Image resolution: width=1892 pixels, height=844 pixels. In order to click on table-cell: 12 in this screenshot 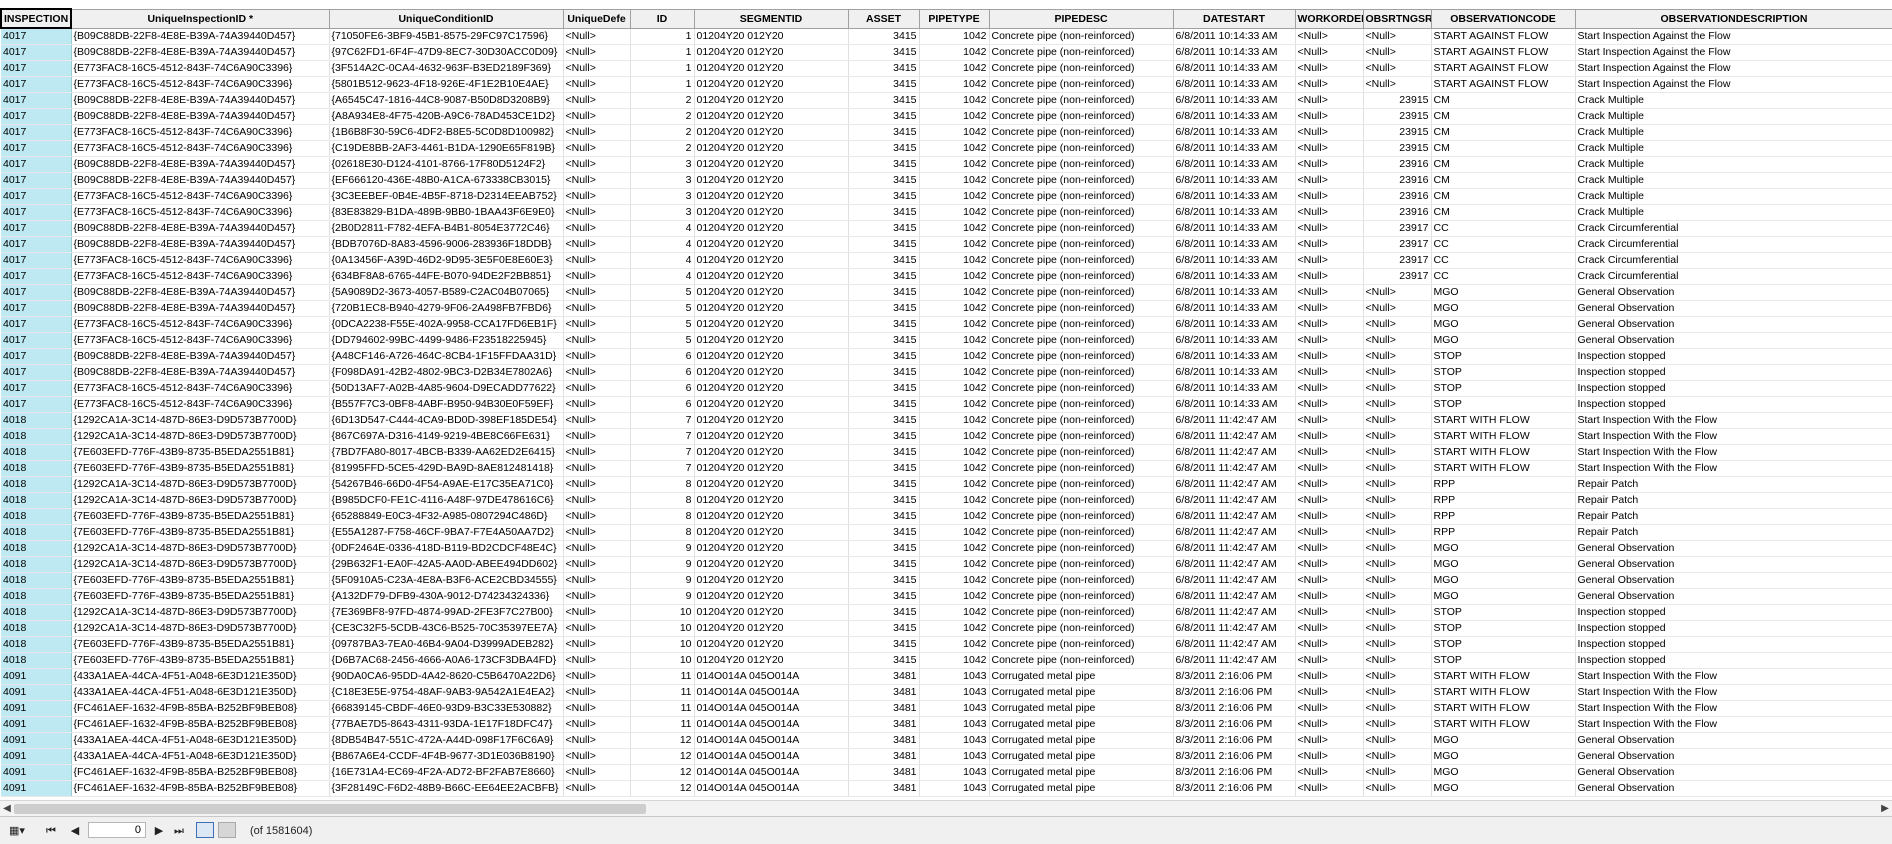, I will do `click(662, 788)`.